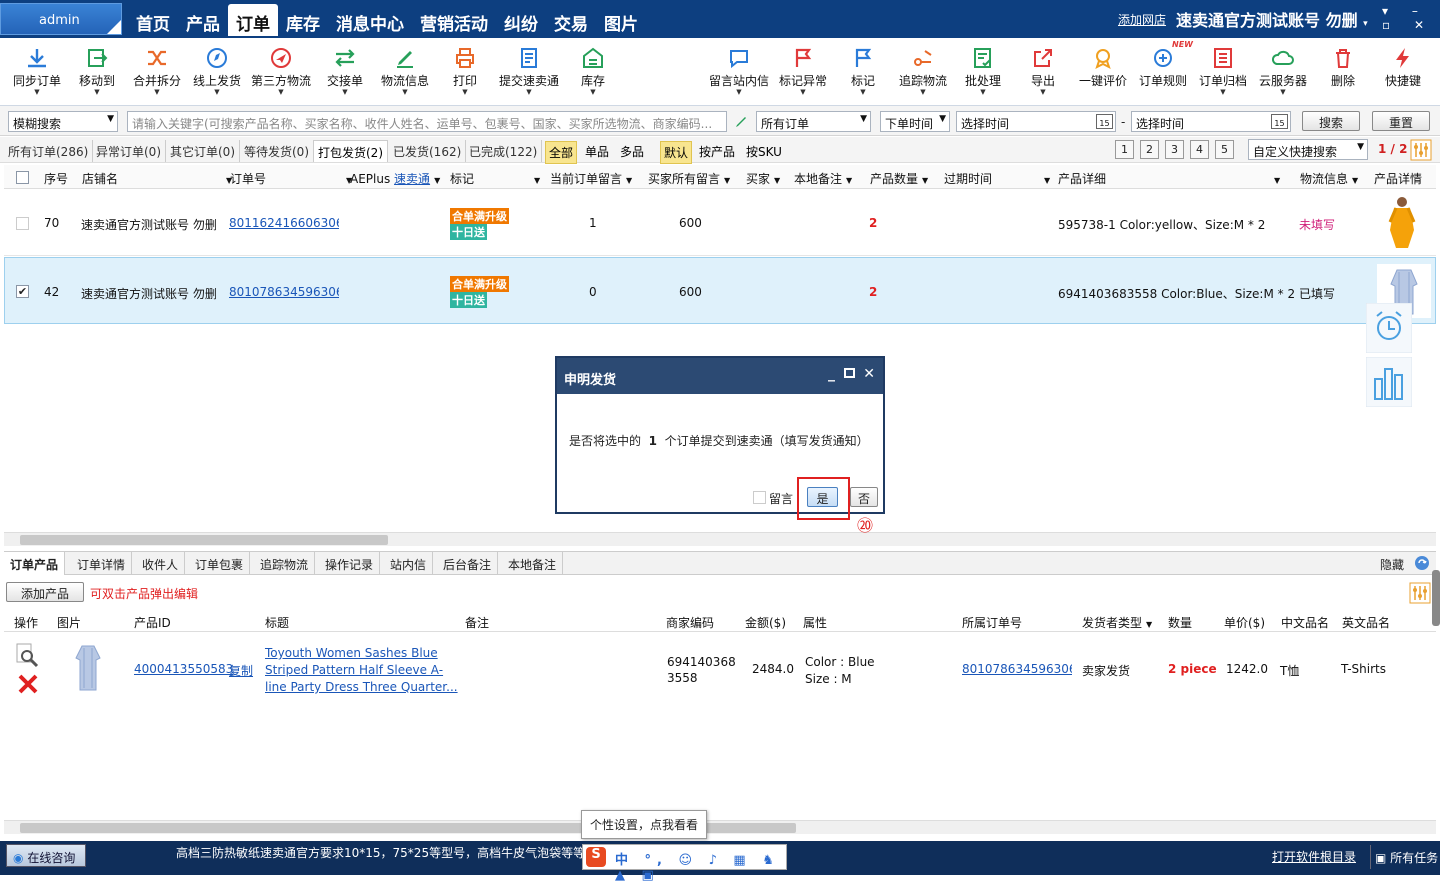  Describe the element at coordinates (161, 563) in the screenshot. I see `tab-recipient: 收件人` at that location.